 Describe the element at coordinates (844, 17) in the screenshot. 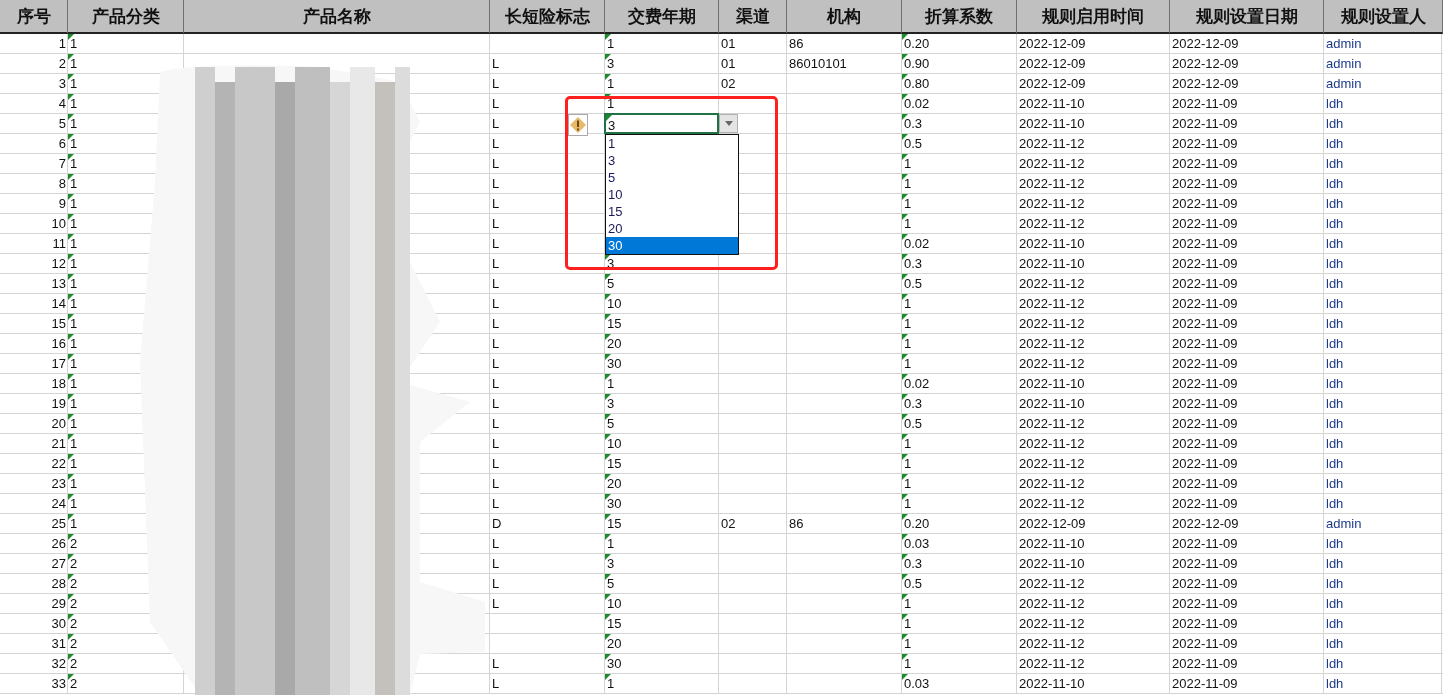

I see `column-header: 机构` at that location.